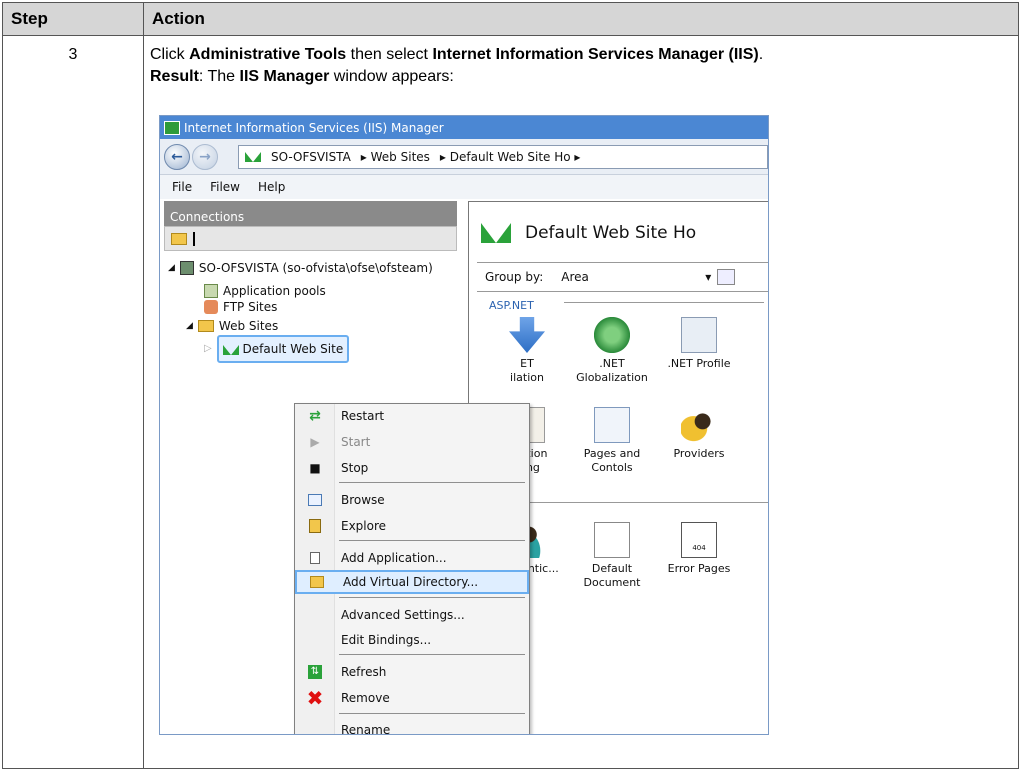 The height and width of the screenshot is (770, 1023). What do you see at coordinates (612, 441) in the screenshot?
I see `feature-pages-controls: Pages and Contols` at bounding box center [612, 441].